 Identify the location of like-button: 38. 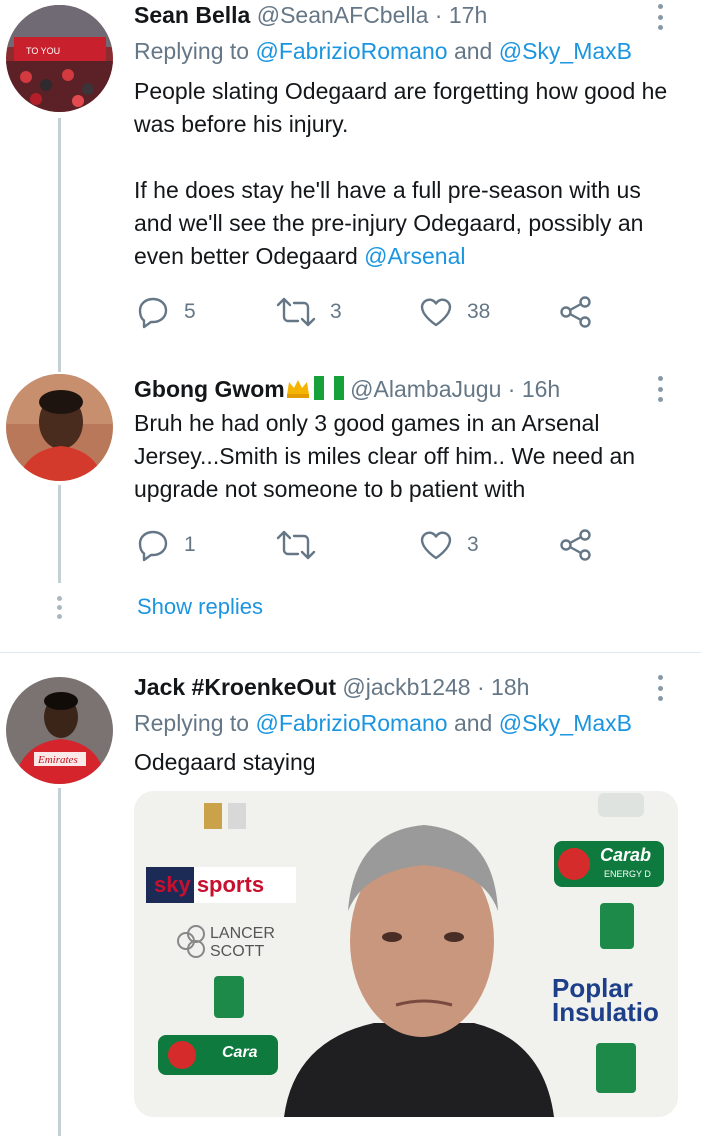
(454, 312).